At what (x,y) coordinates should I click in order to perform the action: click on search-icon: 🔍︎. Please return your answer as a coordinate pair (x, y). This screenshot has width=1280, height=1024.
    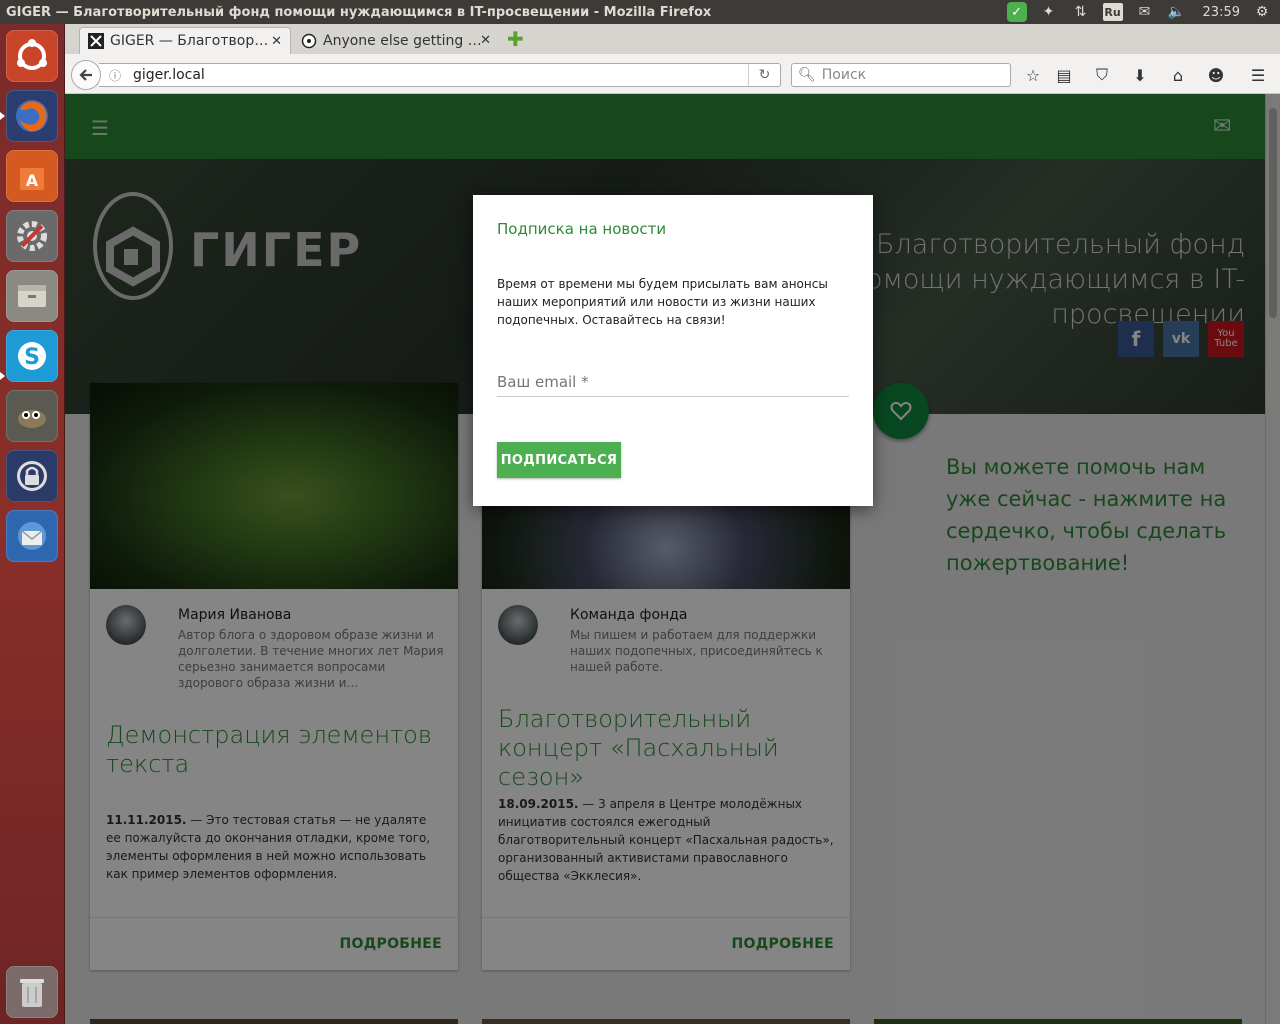
    Looking at the image, I should click on (807, 75).